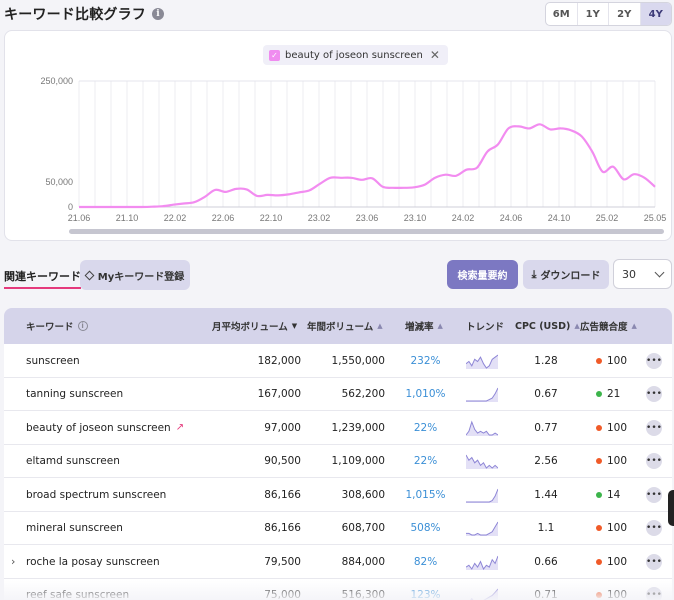  I want to click on yearly-volume-cell: 1,550,000, so click(358, 360).